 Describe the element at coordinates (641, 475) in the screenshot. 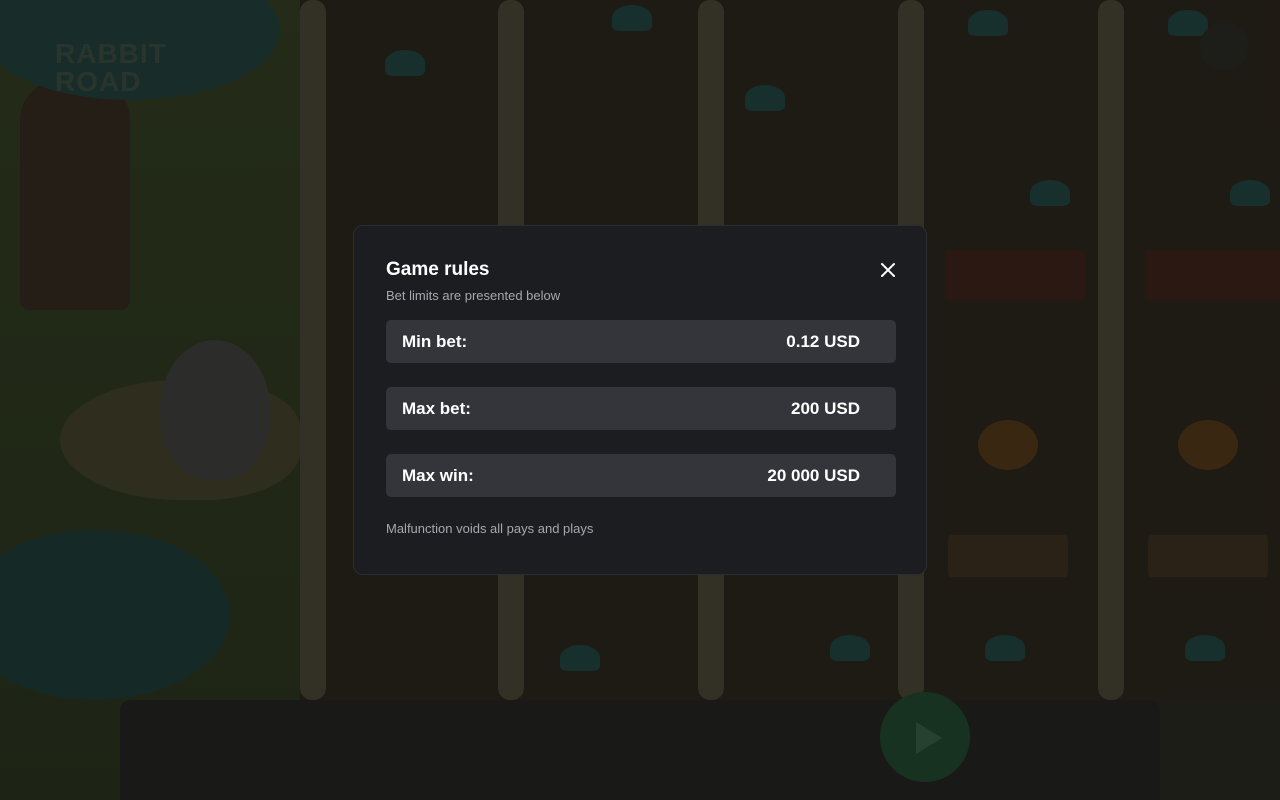

I see `max-win-row: Max win: 20 000 USD` at that location.